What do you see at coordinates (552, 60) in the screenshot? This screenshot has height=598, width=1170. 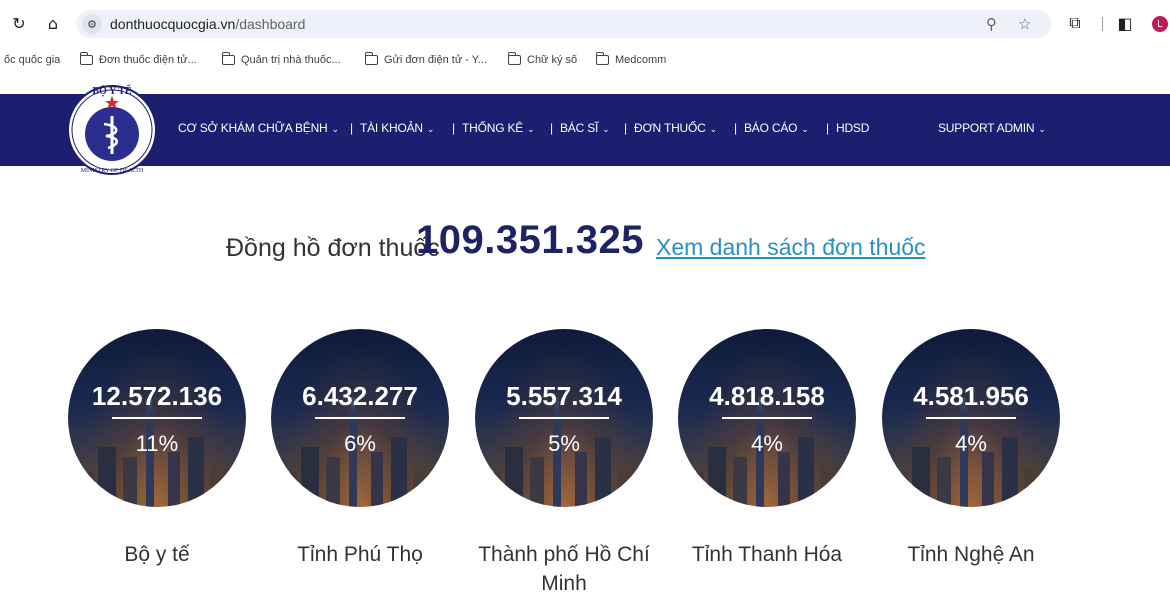 I see `bookmark-label: Chữ ký số` at bounding box center [552, 60].